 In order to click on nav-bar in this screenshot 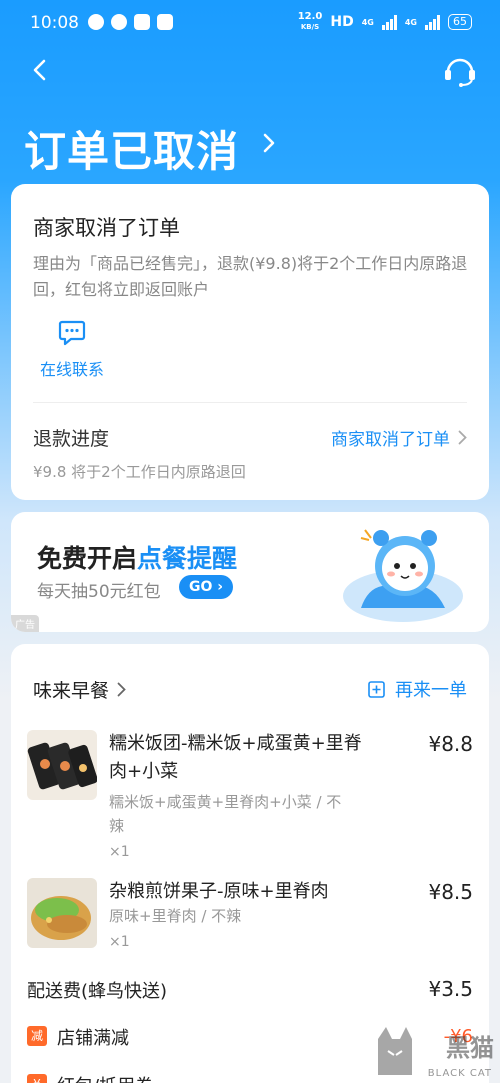, I will do `click(250, 70)`.